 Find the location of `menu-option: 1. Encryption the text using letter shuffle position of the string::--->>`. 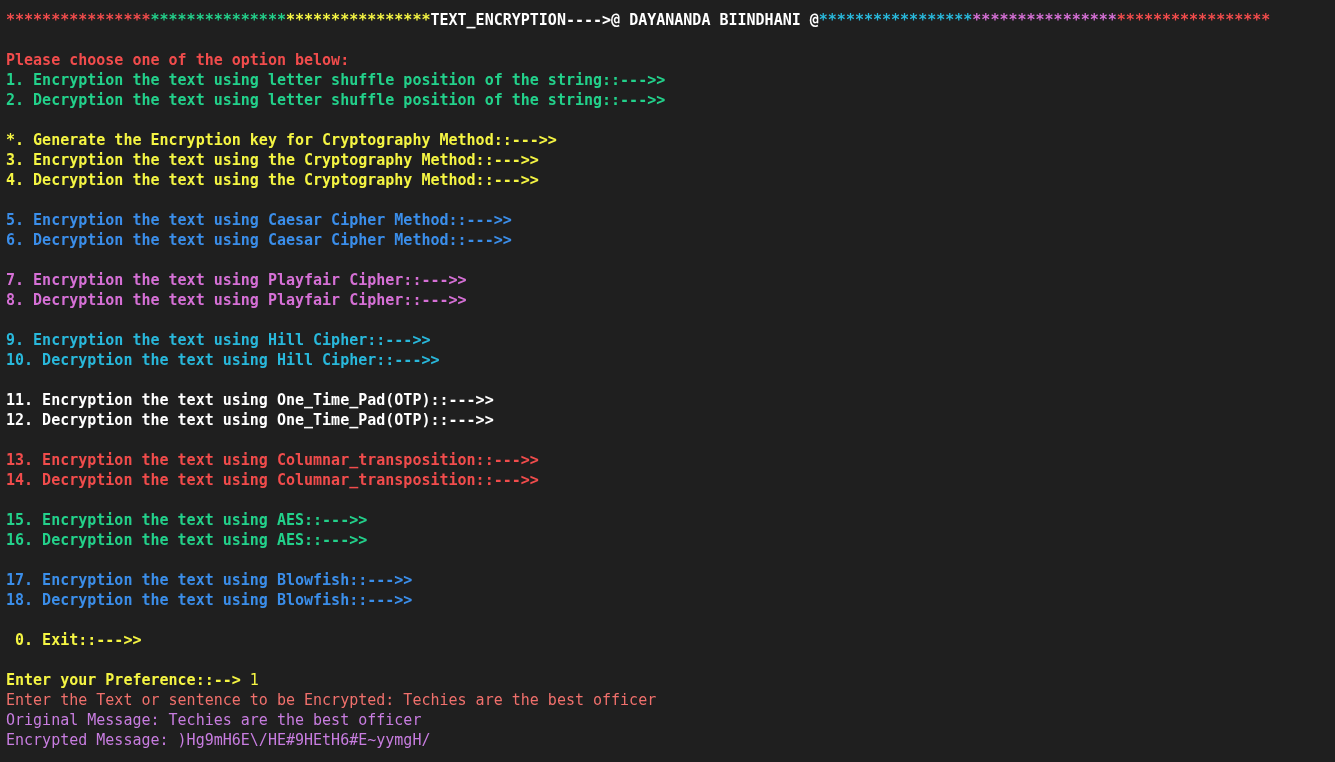

menu-option: 1. Encryption the text using letter shuffle position of the string::--->> is located at coordinates (336, 80).